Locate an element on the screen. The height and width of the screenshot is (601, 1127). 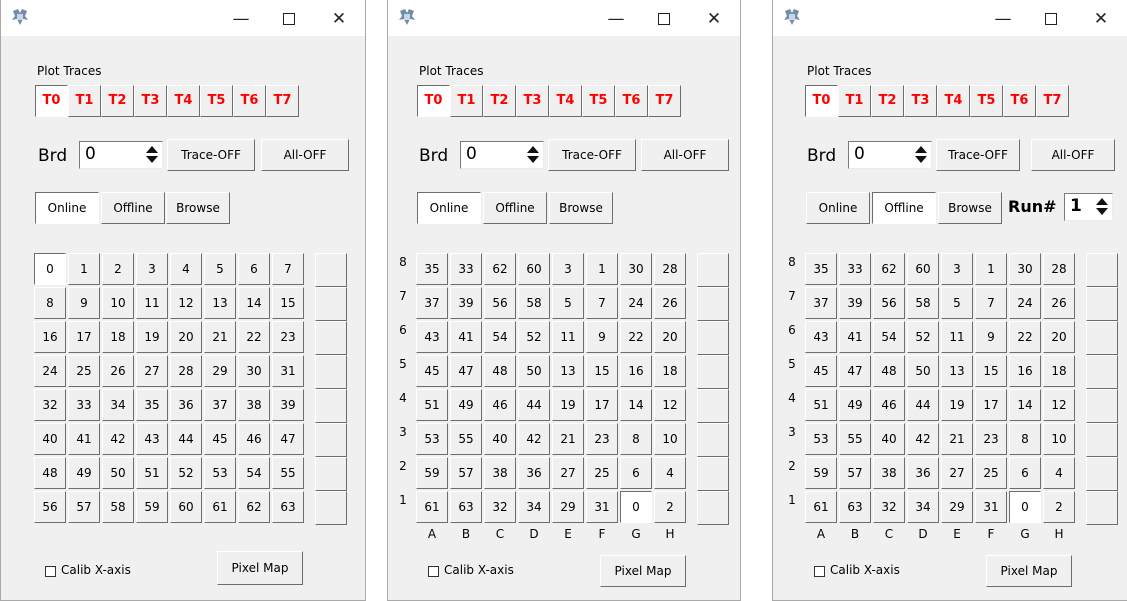
trace-button-t1: T1 is located at coordinates (466, 101).